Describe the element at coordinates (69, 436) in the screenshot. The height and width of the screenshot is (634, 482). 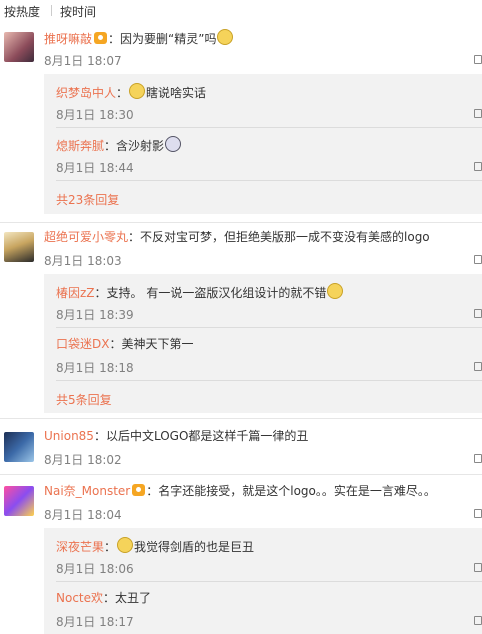
I see `comment-username: Union85` at that location.